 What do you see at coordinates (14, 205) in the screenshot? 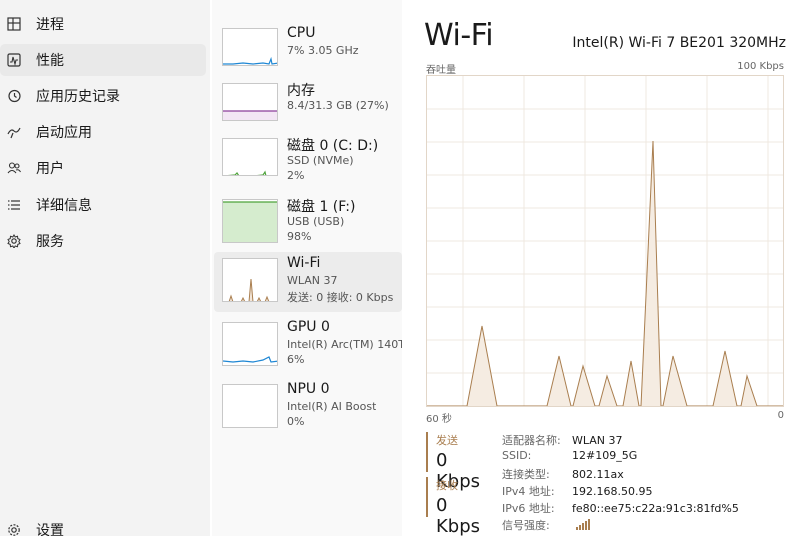
I see `details-icon` at bounding box center [14, 205].